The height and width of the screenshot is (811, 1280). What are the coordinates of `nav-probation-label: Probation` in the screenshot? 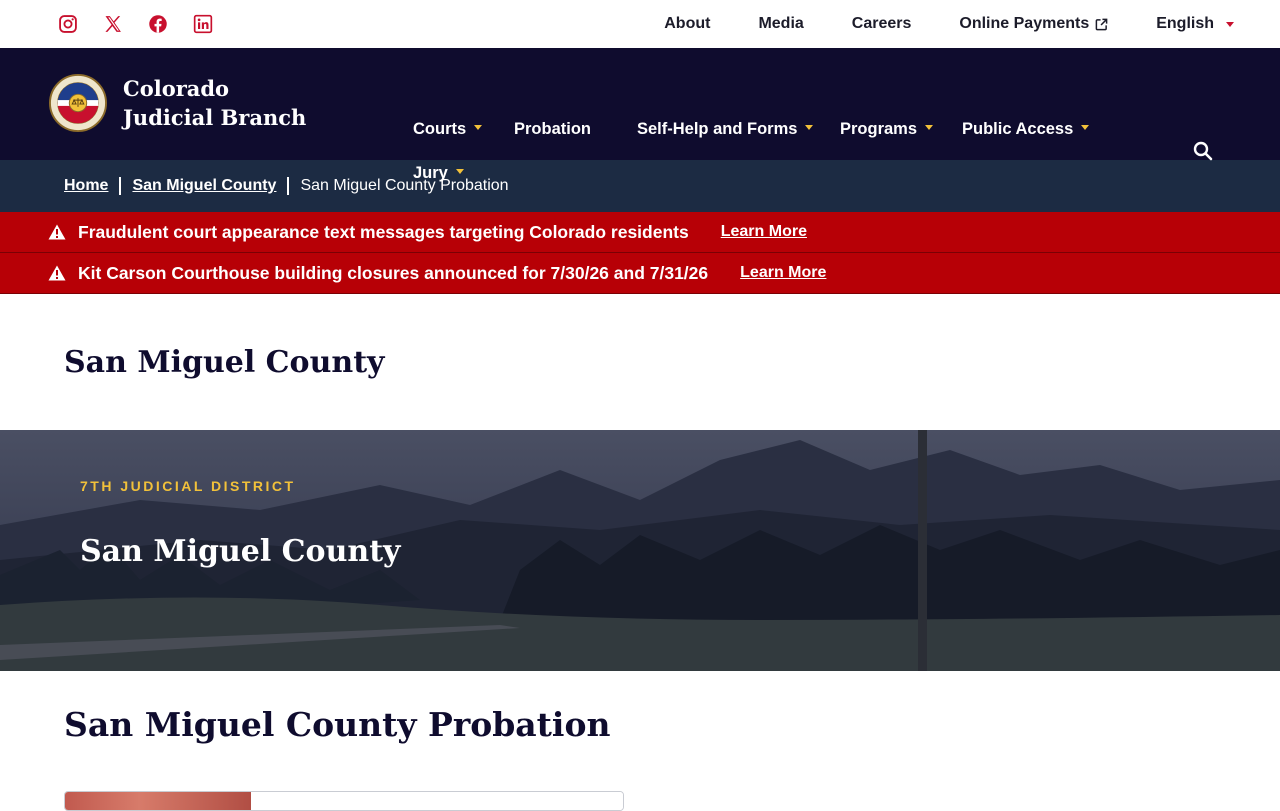 It's located at (552, 129).